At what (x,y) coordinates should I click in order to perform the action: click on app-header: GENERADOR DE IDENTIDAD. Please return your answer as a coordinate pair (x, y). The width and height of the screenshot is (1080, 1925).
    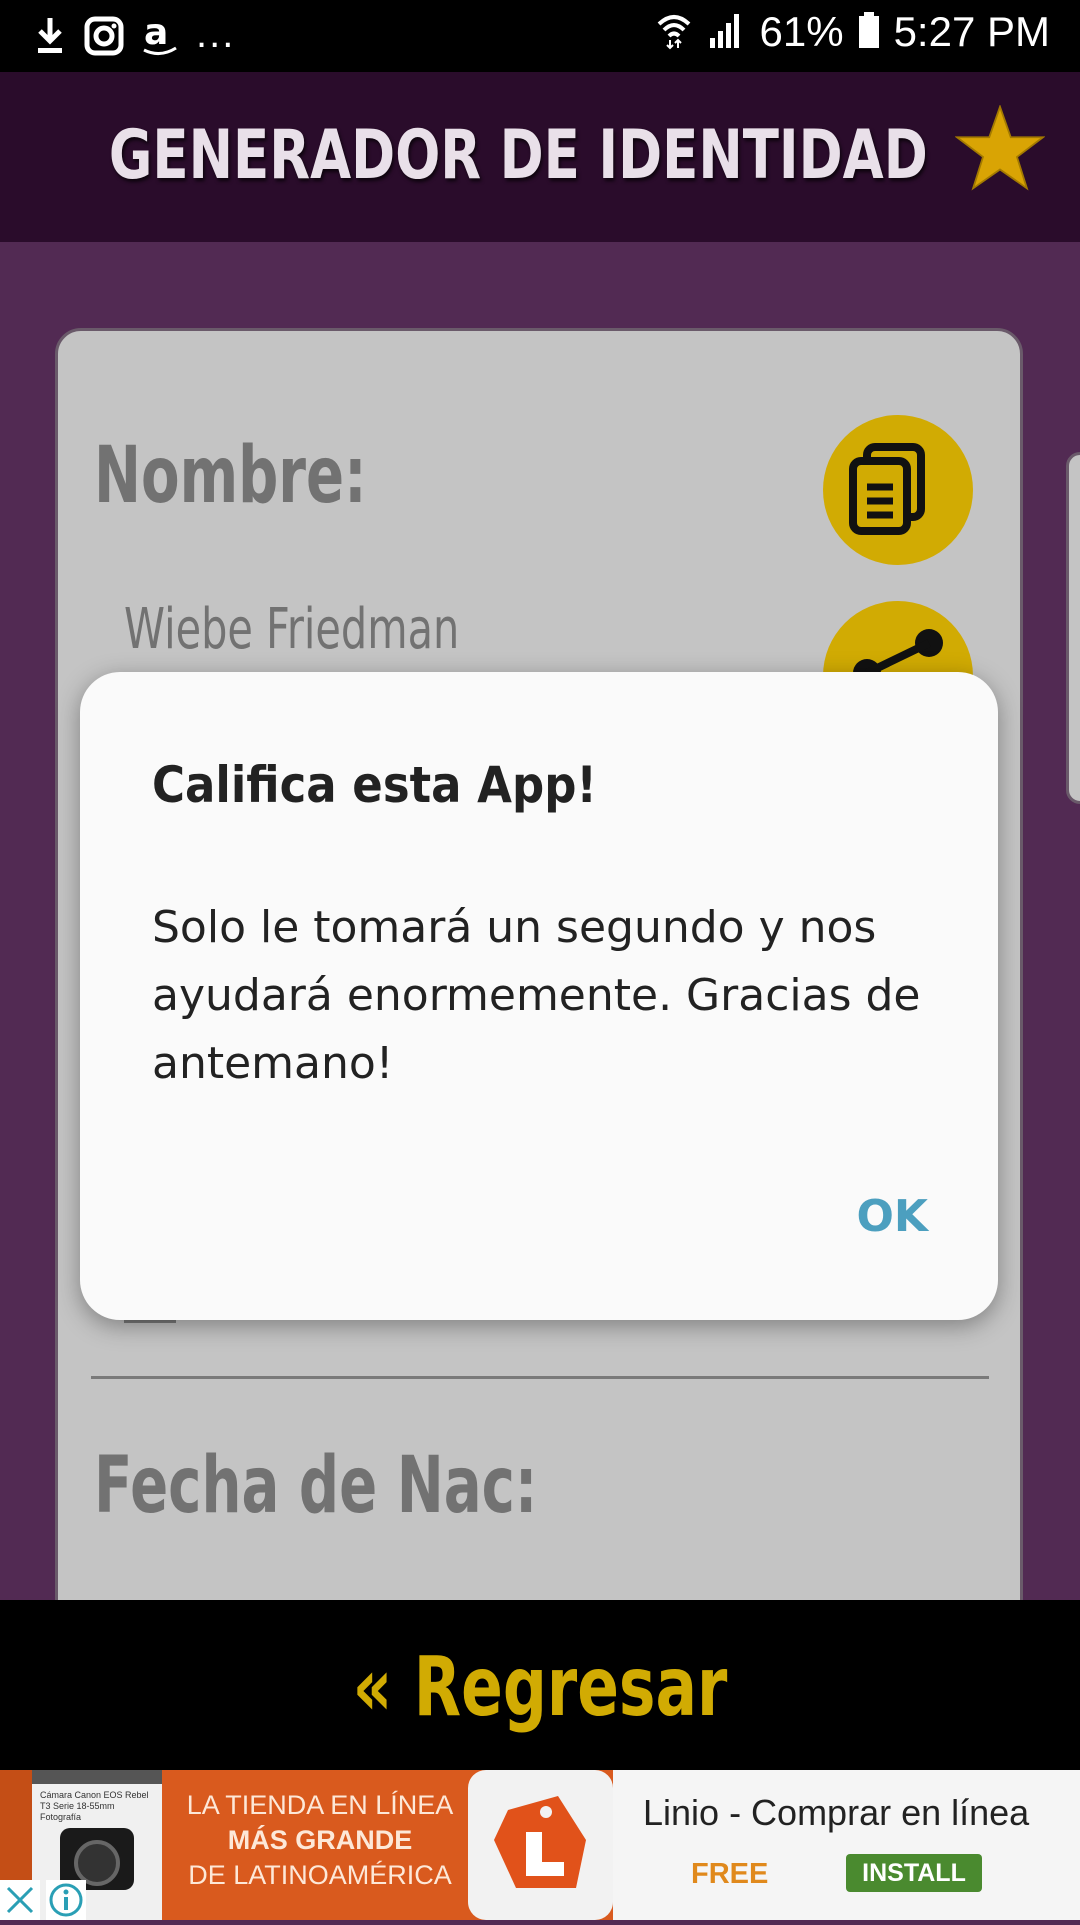
    Looking at the image, I should click on (540, 157).